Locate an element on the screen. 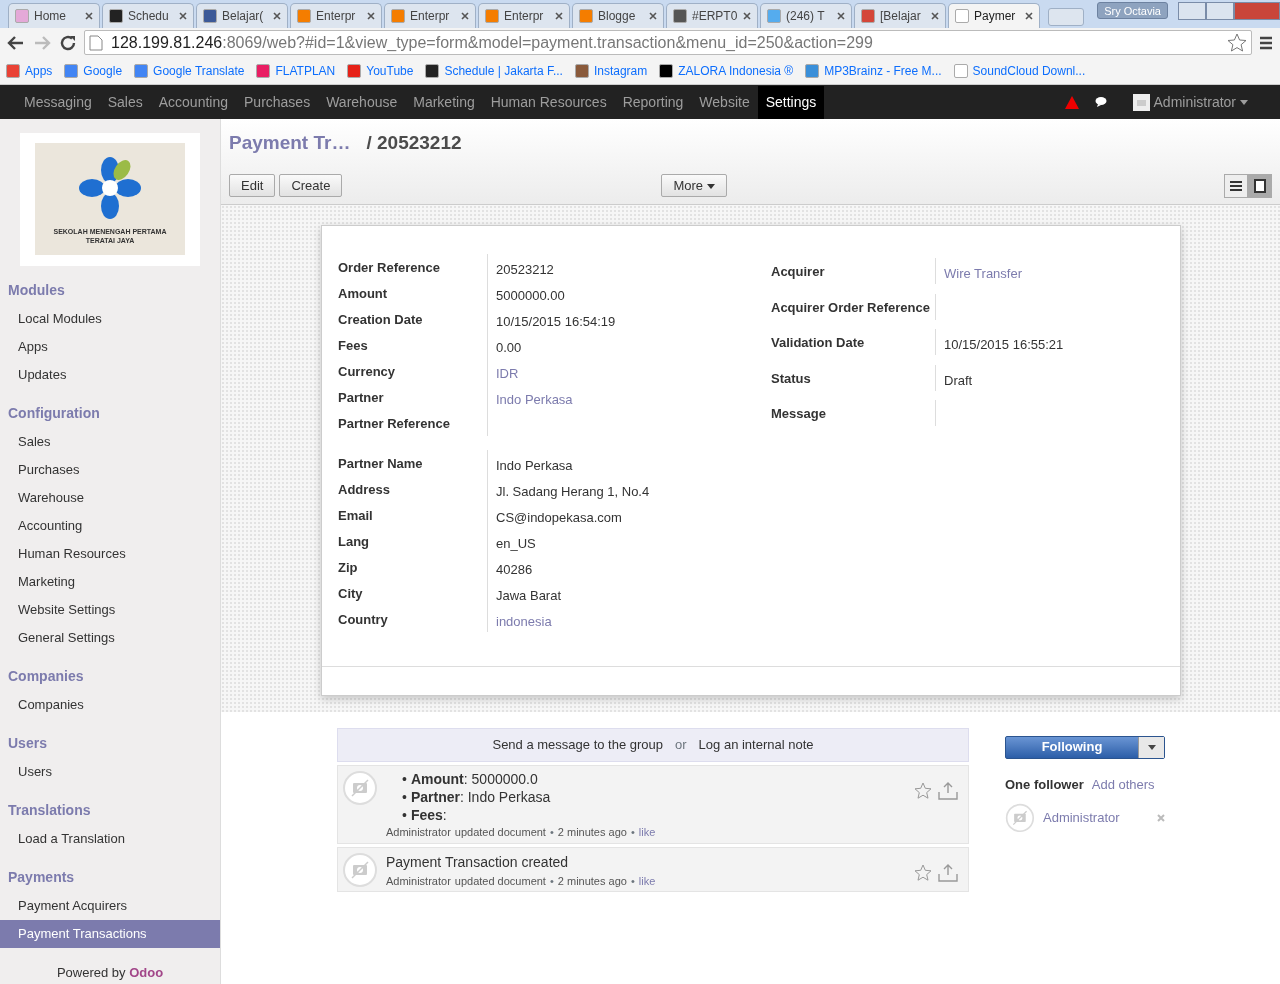 This screenshot has width=1280, height=984. browser-tab: Schedu is located at coordinates (148, 15).